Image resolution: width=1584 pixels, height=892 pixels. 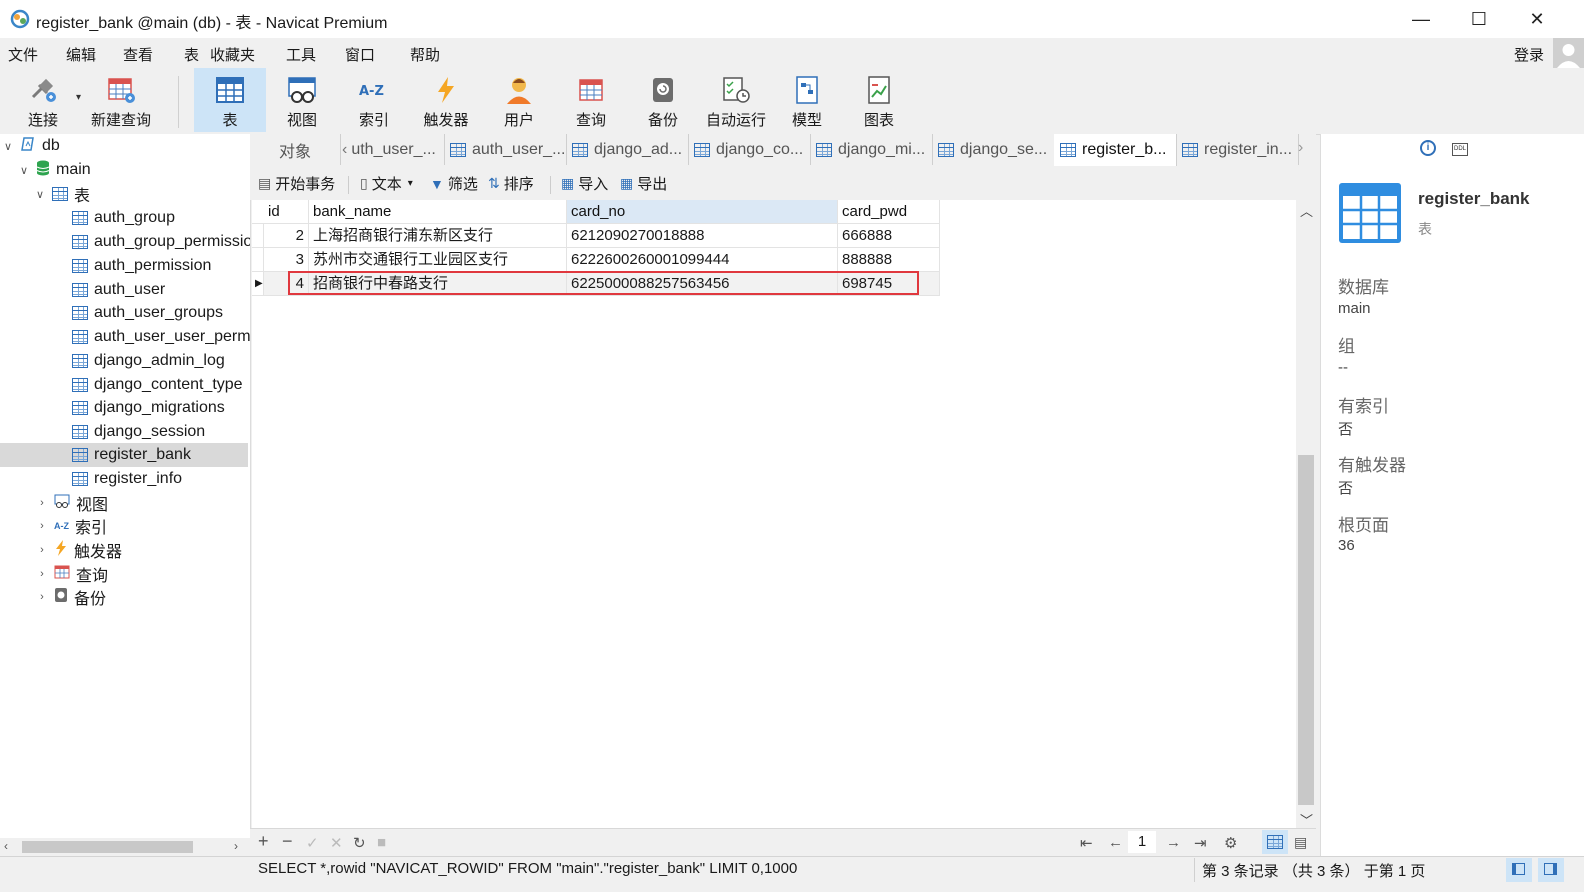 I want to click on minimize-button: —, so click(x=1421, y=19).